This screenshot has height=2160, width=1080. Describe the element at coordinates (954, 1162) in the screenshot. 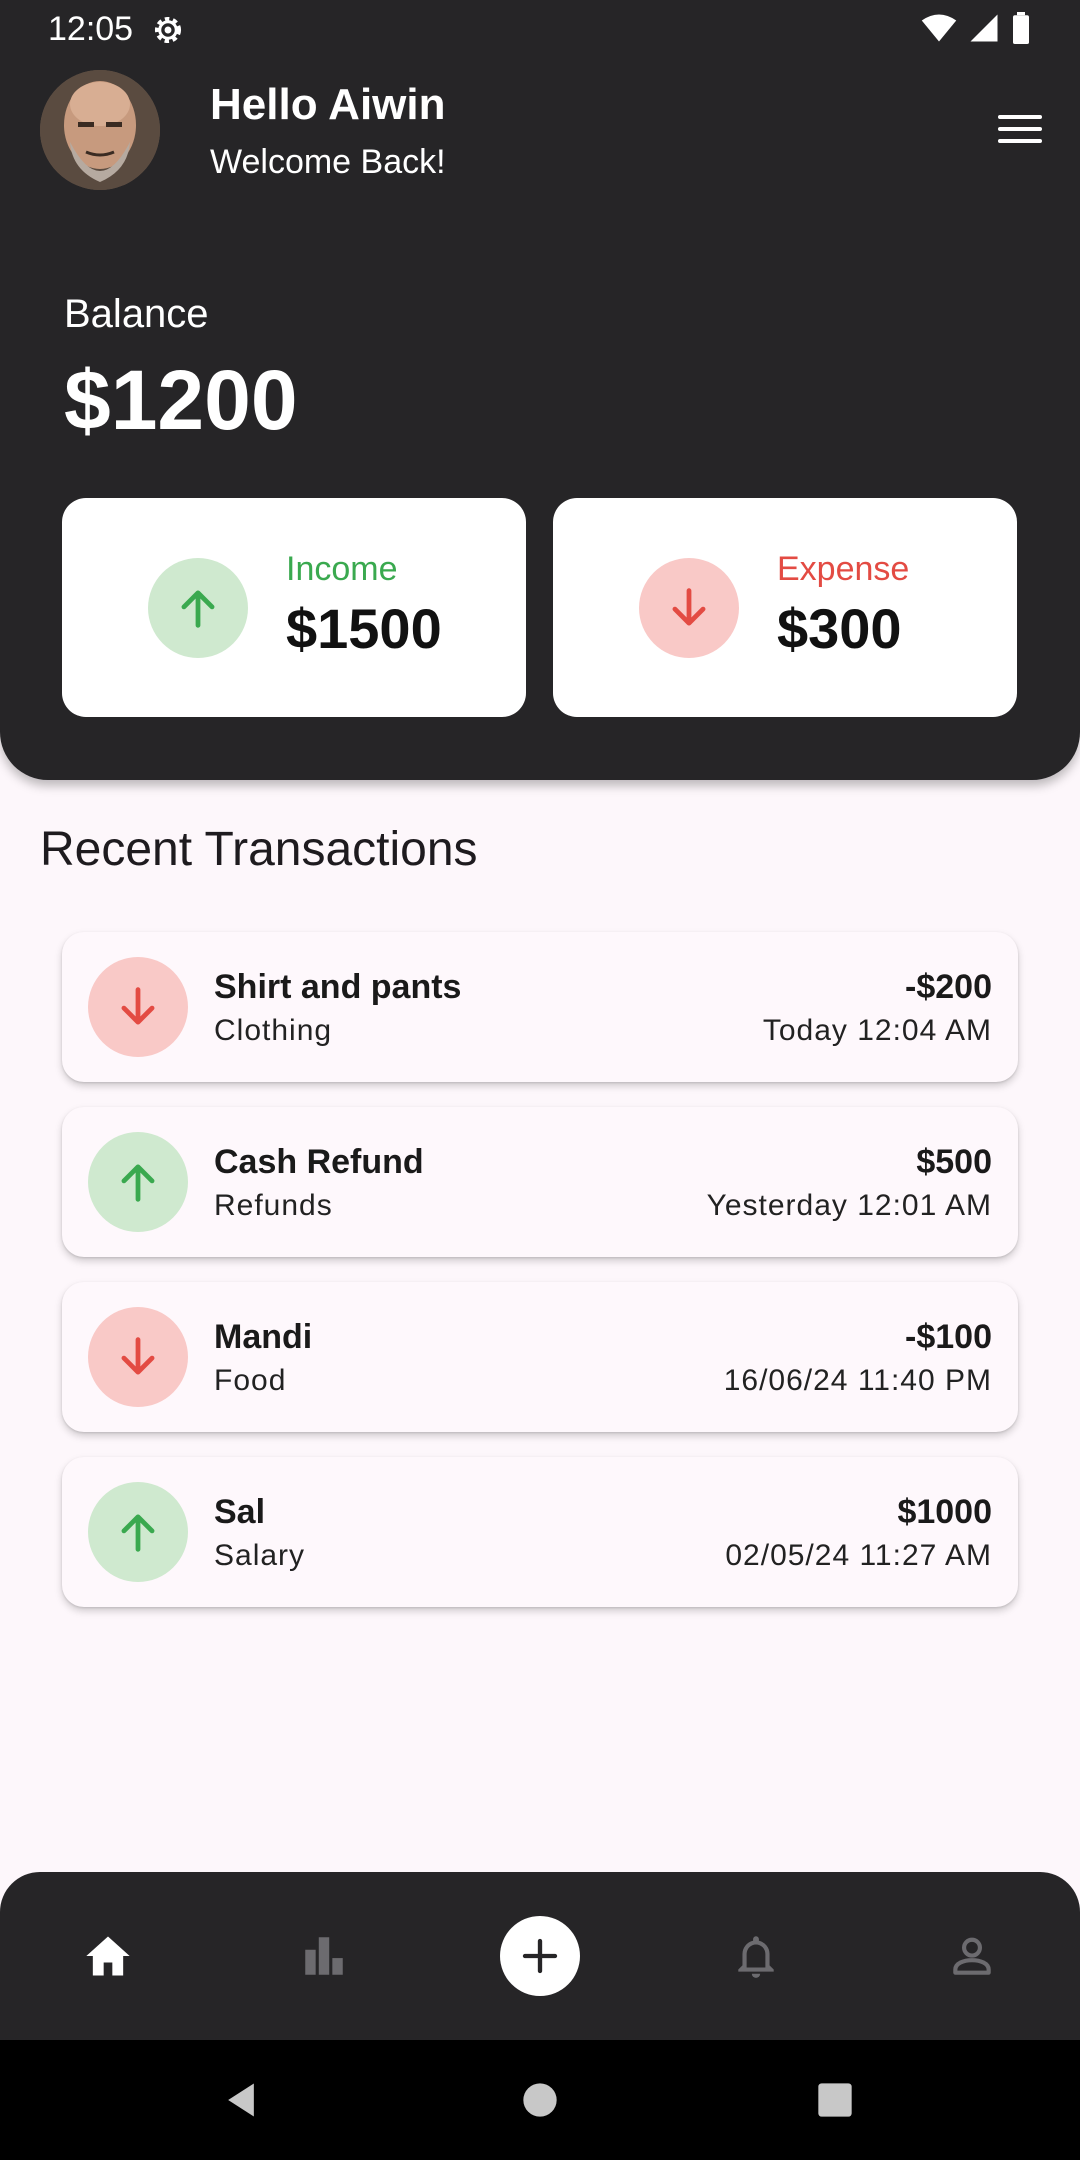

I see `transaction-amount: $500` at that location.